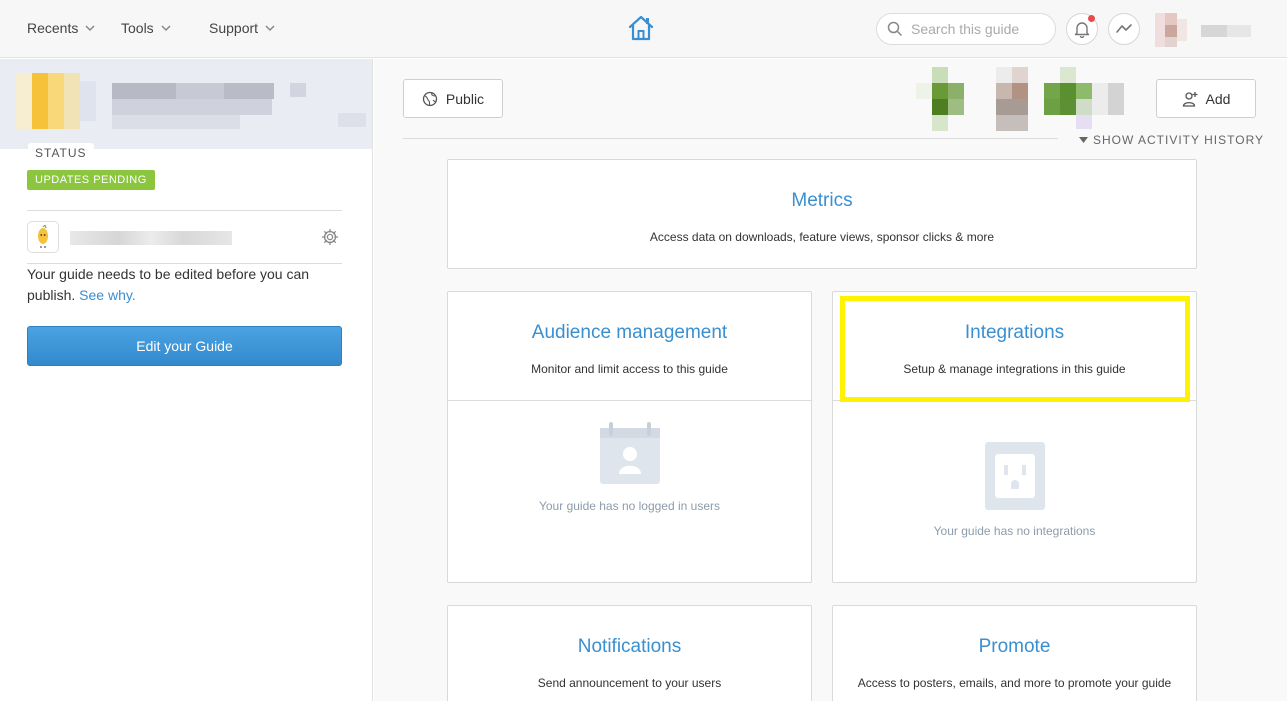 Image resolution: width=1287 pixels, height=701 pixels. I want to click on notifications-button, so click(1082, 29).